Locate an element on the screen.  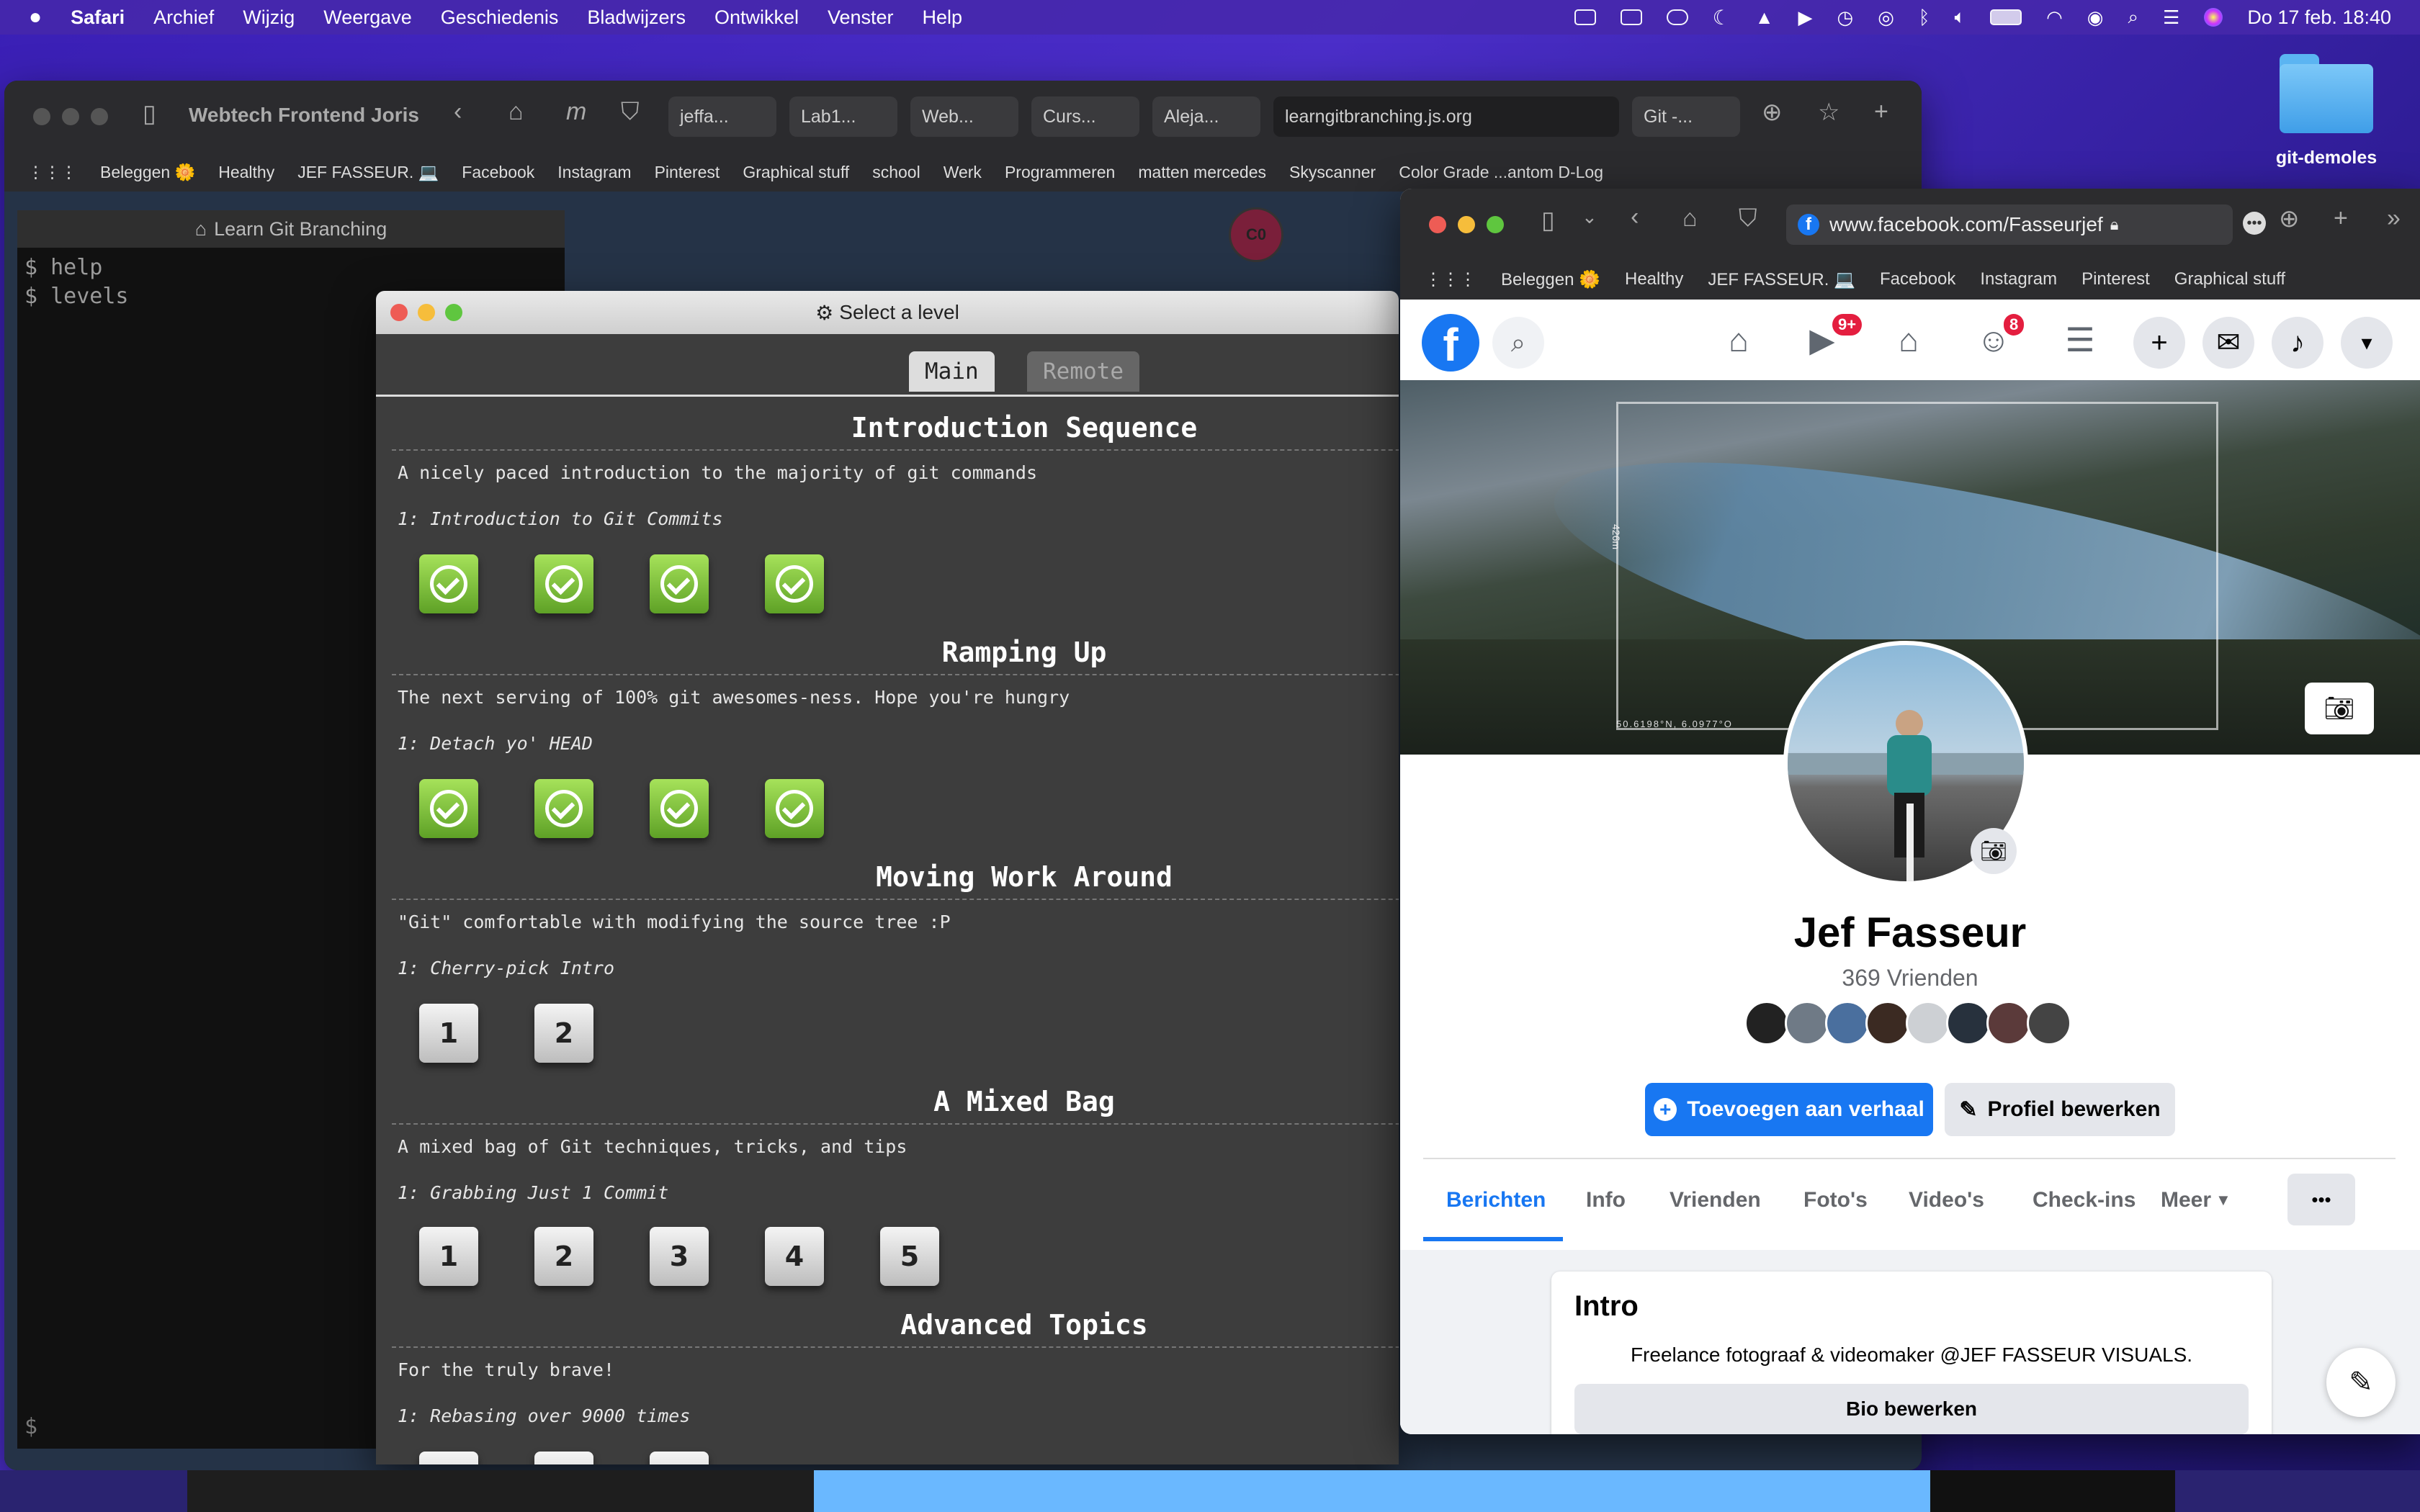
tab-info: Info is located at coordinates (1606, 1200).